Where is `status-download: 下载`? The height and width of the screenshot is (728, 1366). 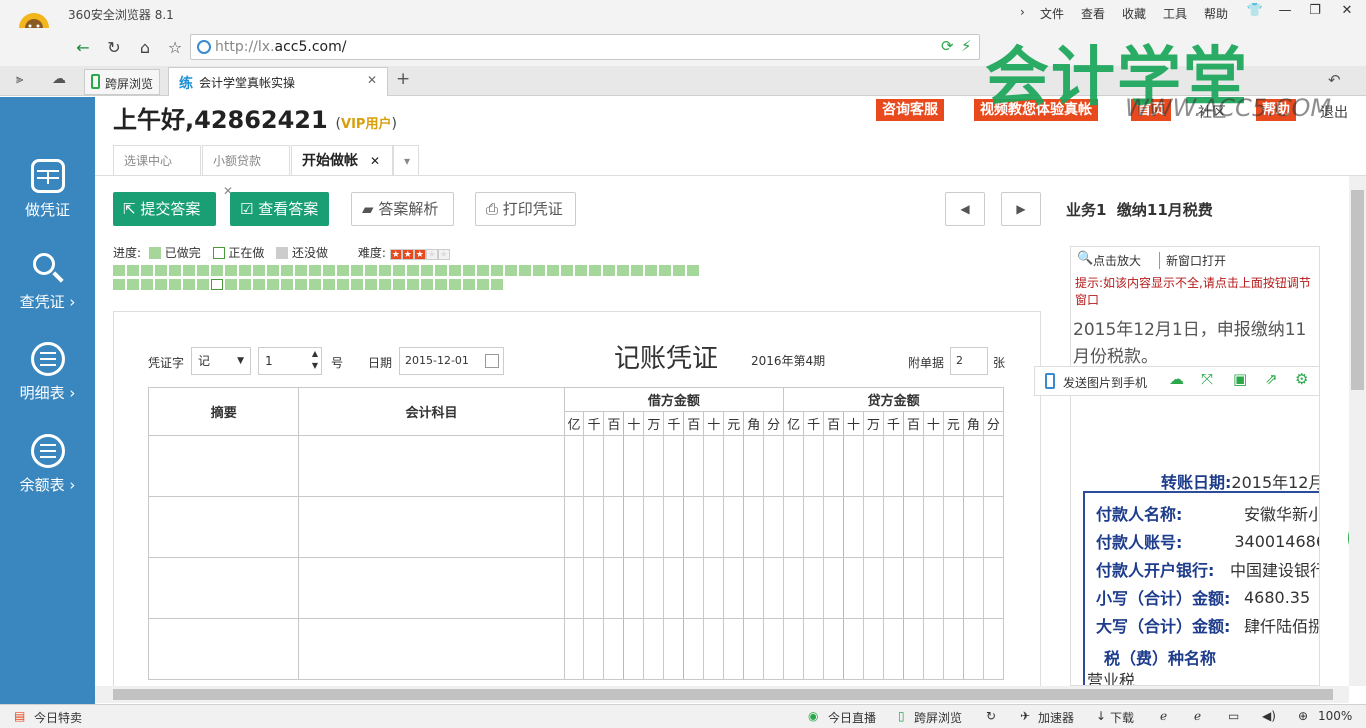 status-download: 下载 is located at coordinates (1122, 717).